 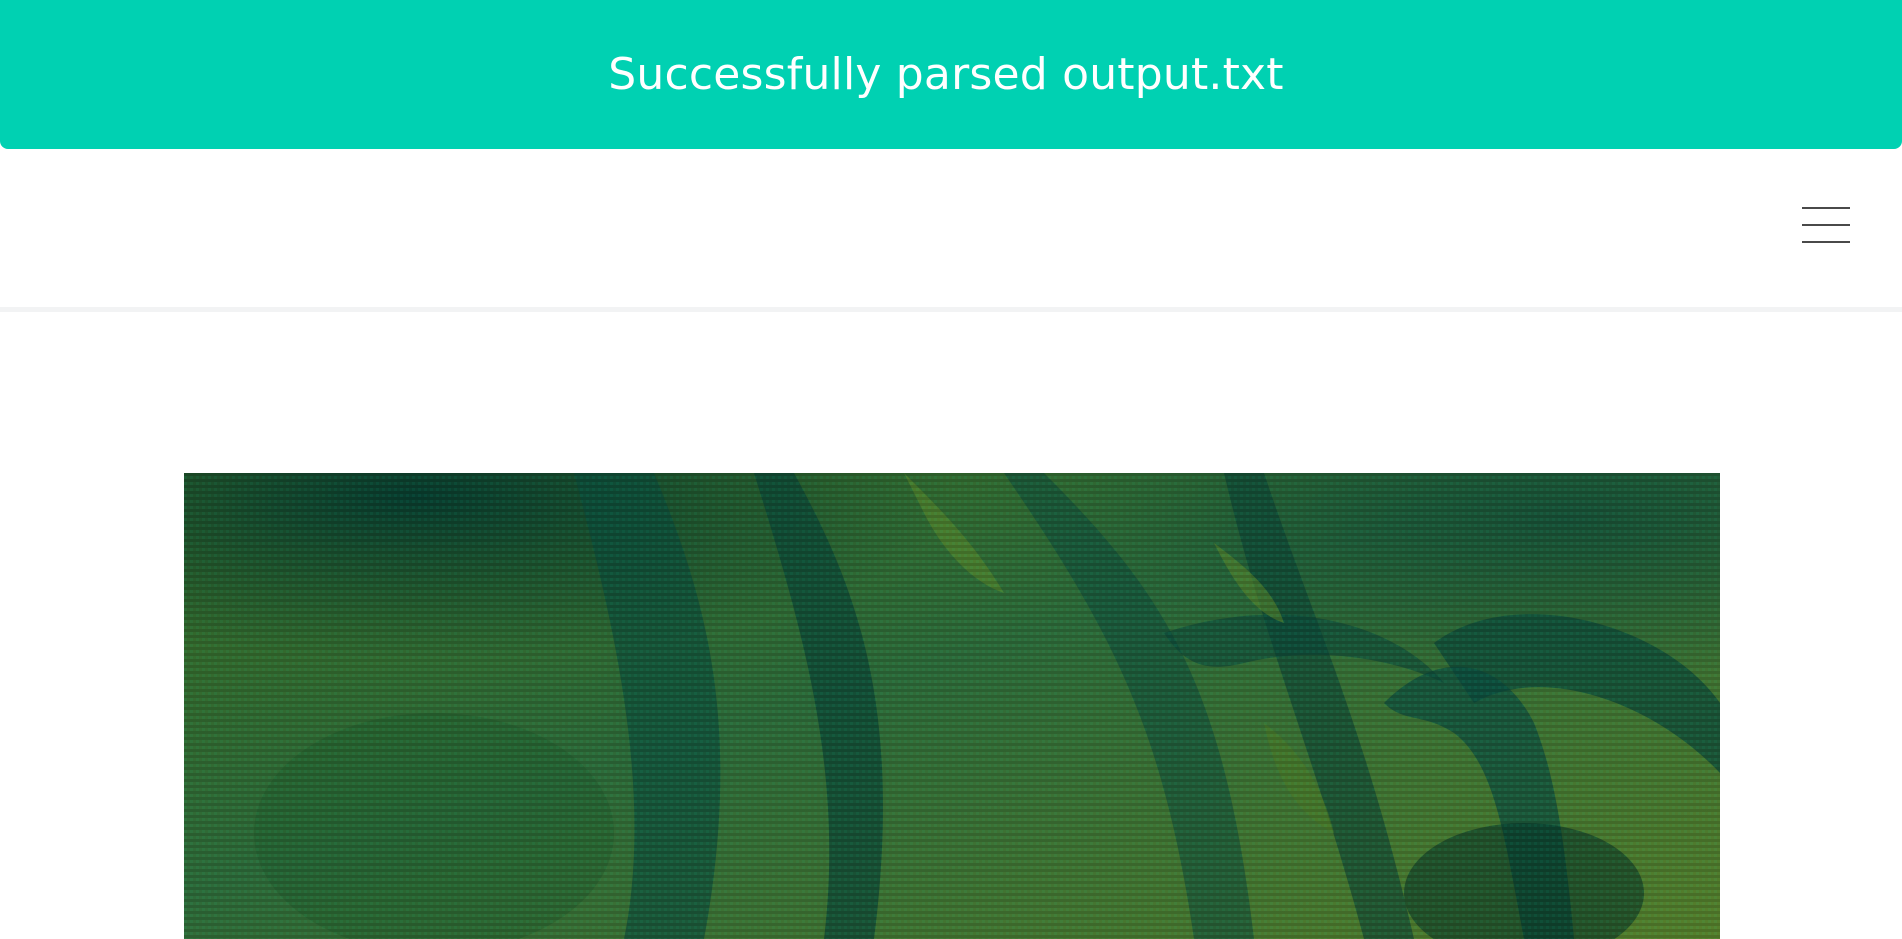 I want to click on hamburger-menu-button, so click(x=1826, y=225).